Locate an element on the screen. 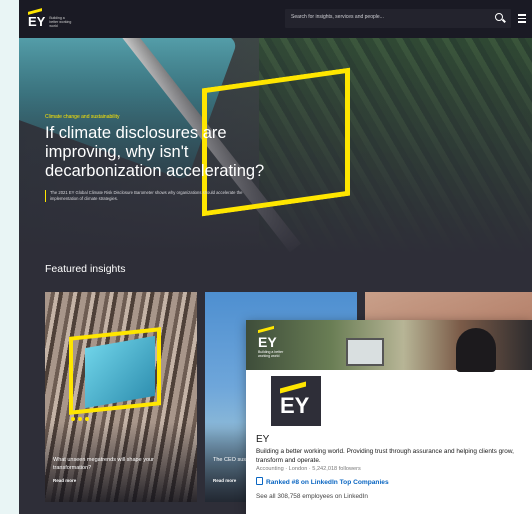 This screenshot has height=514, width=532. featured-insights-heading: Featured insights is located at coordinates (85, 269).